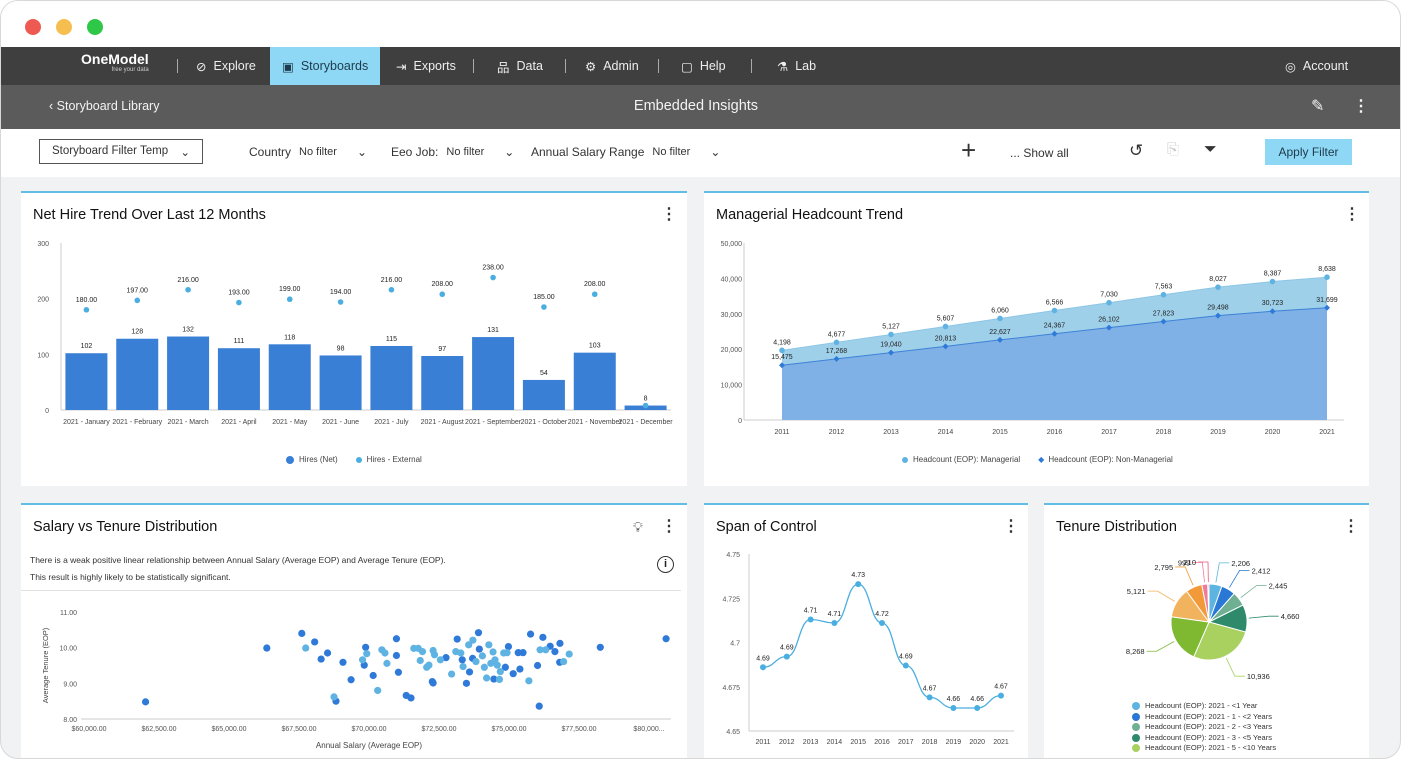  What do you see at coordinates (340, 422) in the screenshot?
I see `x-tick-label: 2021 - June` at bounding box center [340, 422].